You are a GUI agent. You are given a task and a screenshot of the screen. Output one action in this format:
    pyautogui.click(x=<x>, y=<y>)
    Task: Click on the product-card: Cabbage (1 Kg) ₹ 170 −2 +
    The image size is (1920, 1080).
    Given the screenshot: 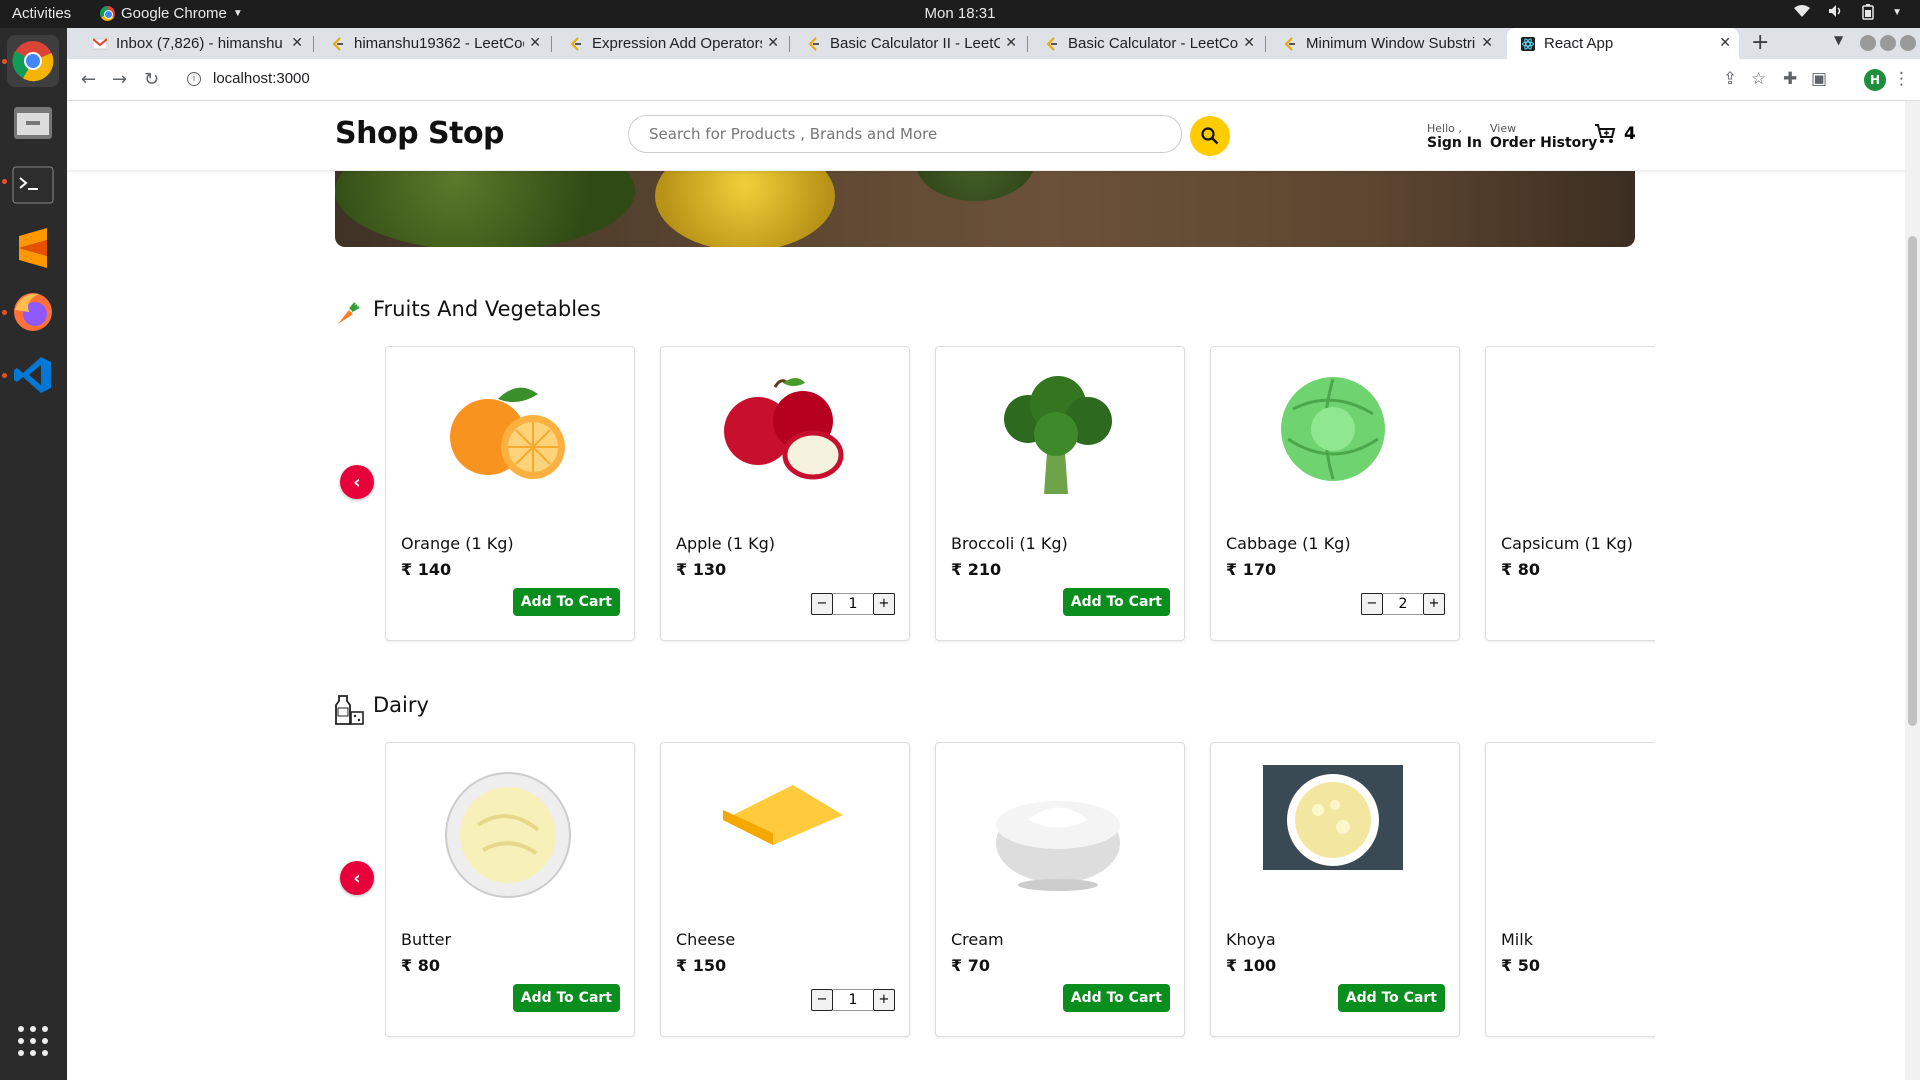 What is the action you would take?
    pyautogui.click(x=1335, y=493)
    